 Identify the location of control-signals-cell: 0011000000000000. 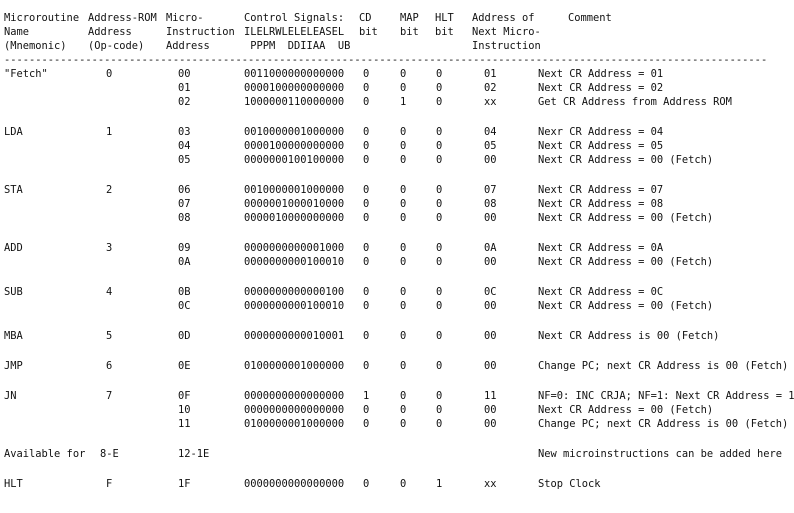
(294, 74).